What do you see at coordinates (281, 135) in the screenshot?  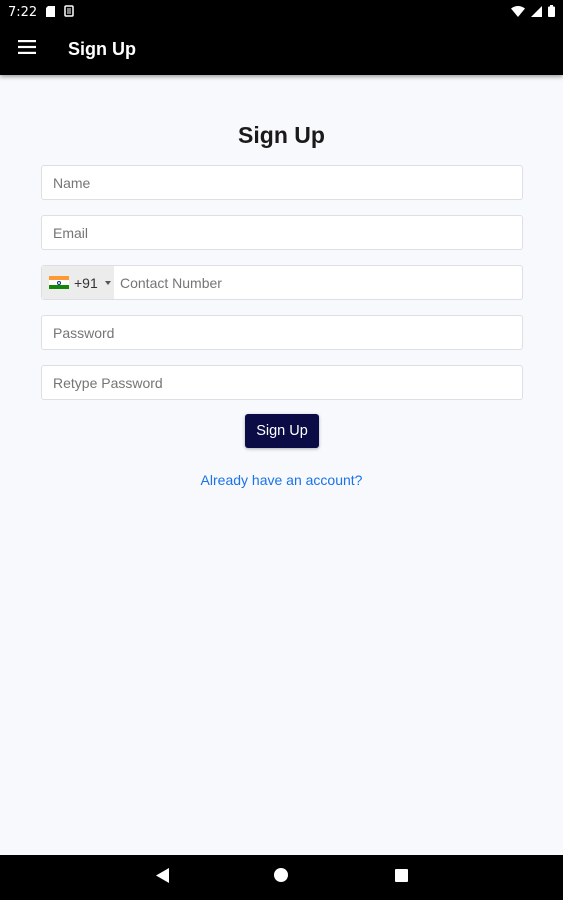 I see `form-title: Sign Up` at bounding box center [281, 135].